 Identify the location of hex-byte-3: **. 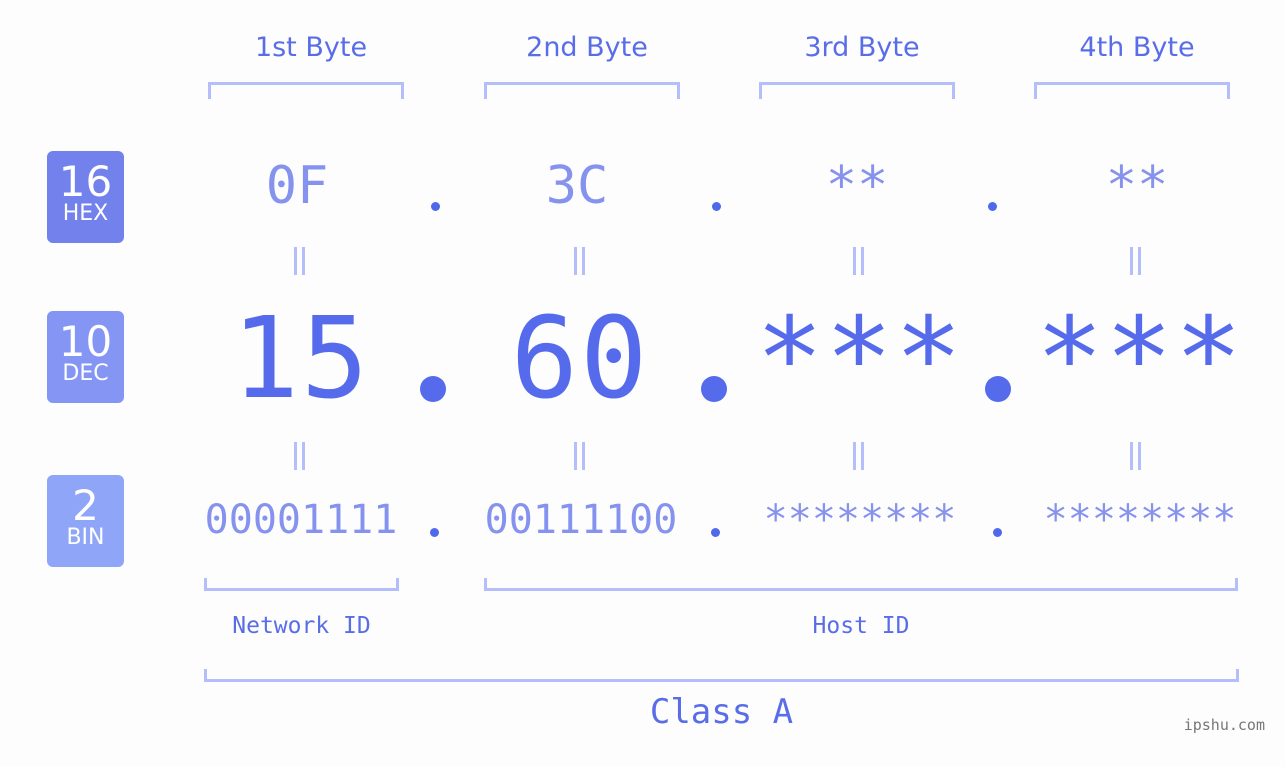
(857, 186).